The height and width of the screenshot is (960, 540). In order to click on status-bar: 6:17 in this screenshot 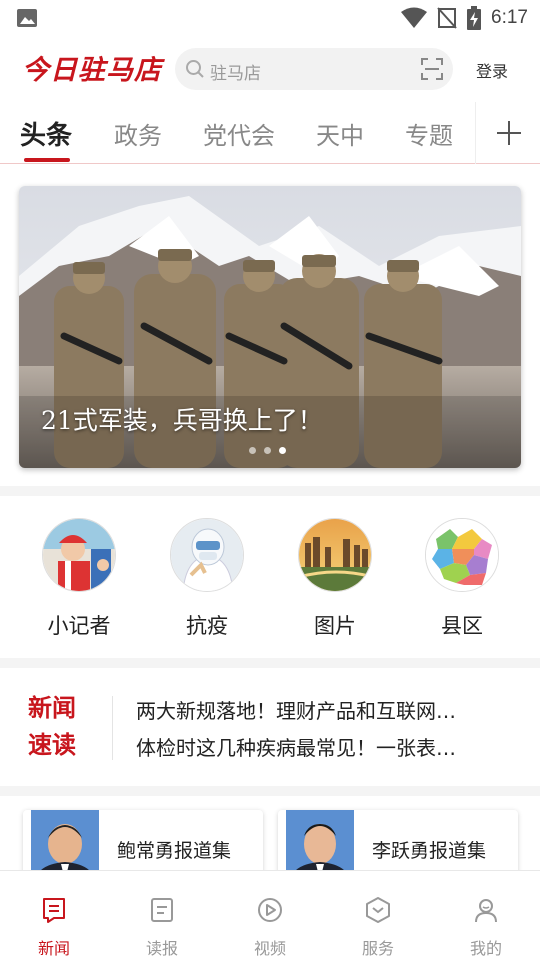, I will do `click(270, 18)`.